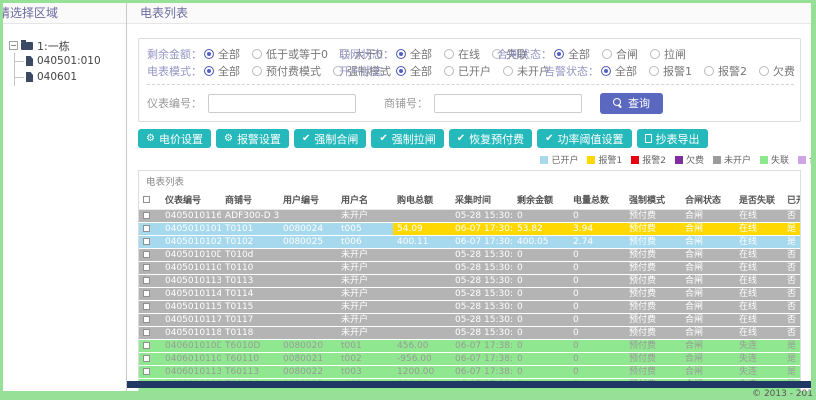 The height and width of the screenshot is (400, 816). I want to click on 强制合闸-button: ✔ 强制合闸, so click(330, 138).